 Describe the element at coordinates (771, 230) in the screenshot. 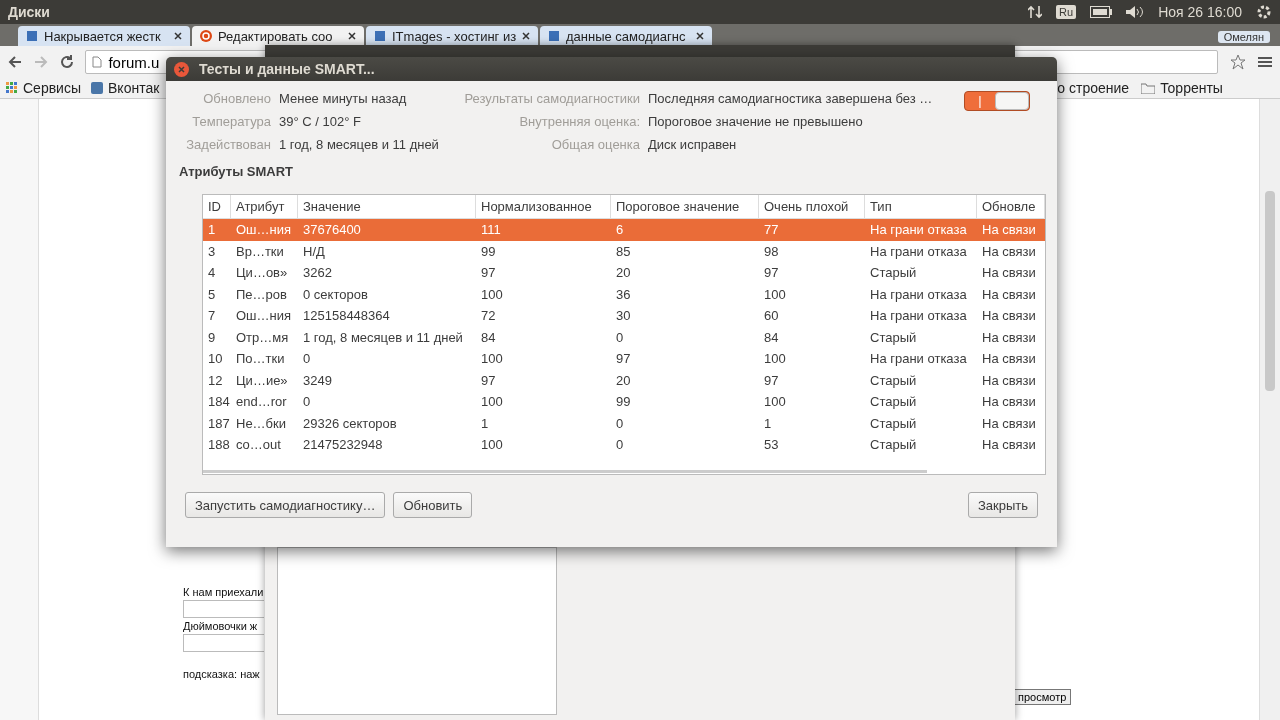

I see `table-cell-text: 77` at that location.